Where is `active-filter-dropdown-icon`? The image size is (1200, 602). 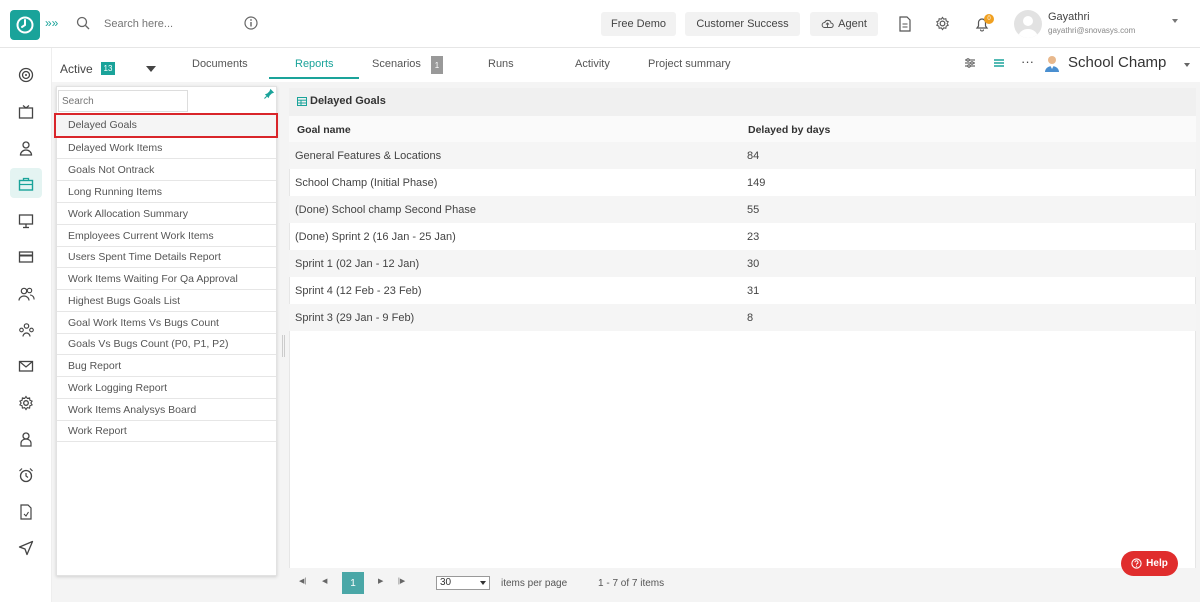
active-filter-dropdown-icon is located at coordinates (151, 69).